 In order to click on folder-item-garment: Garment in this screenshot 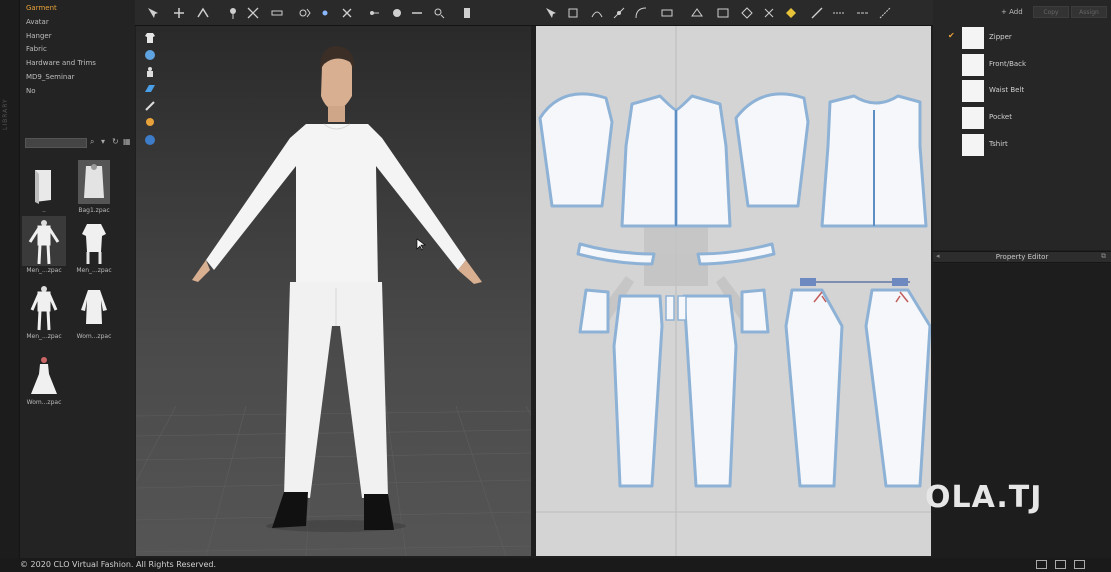, I will do `click(77, 9)`.